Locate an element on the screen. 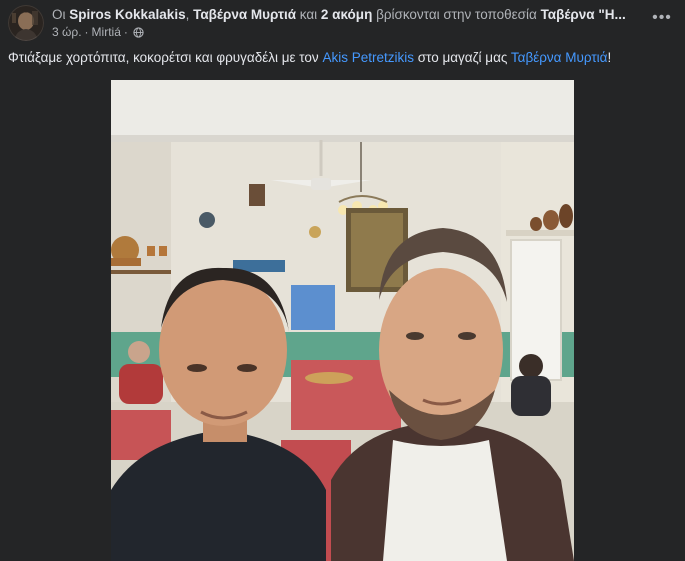 This screenshot has width=685, height=561. title-and: και is located at coordinates (308, 14).